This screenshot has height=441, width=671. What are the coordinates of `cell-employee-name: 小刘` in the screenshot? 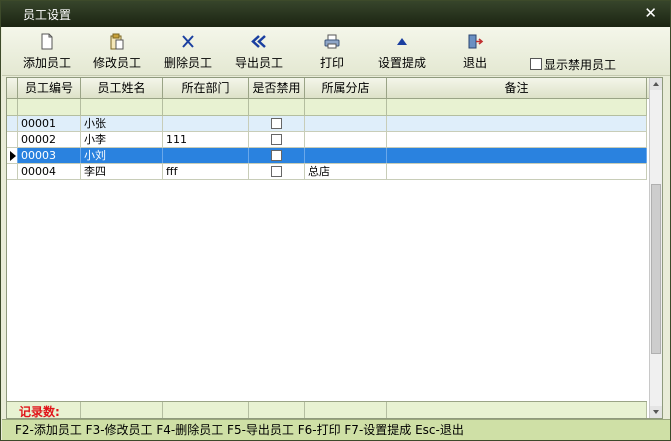 It's located at (122, 155).